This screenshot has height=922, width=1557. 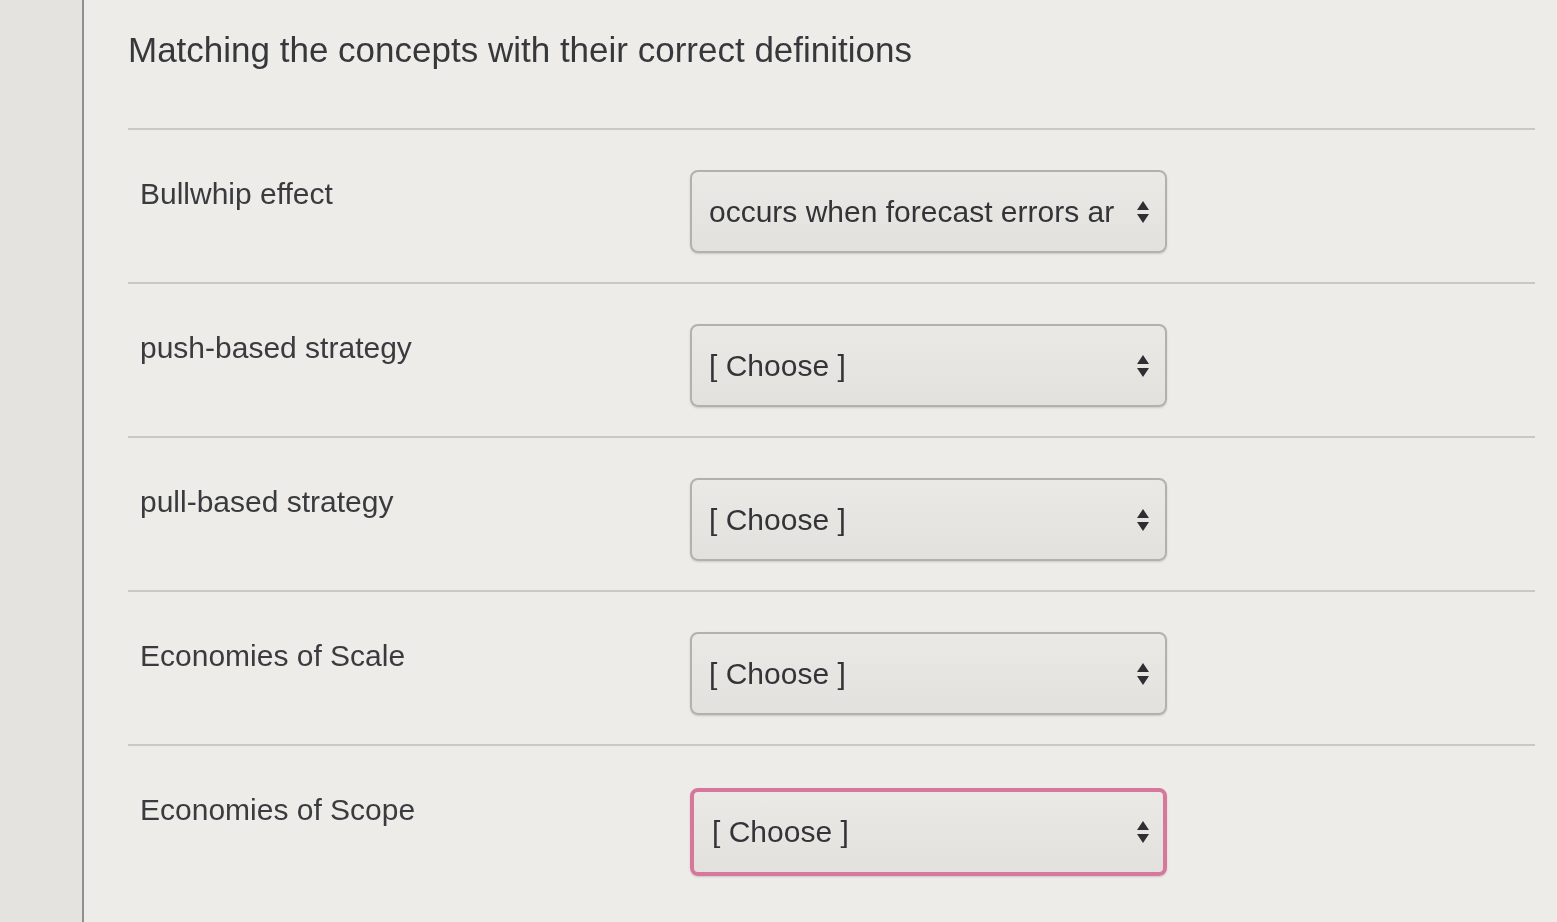 What do you see at coordinates (236, 194) in the screenshot?
I see `concept-label: Bullwhip effect` at bounding box center [236, 194].